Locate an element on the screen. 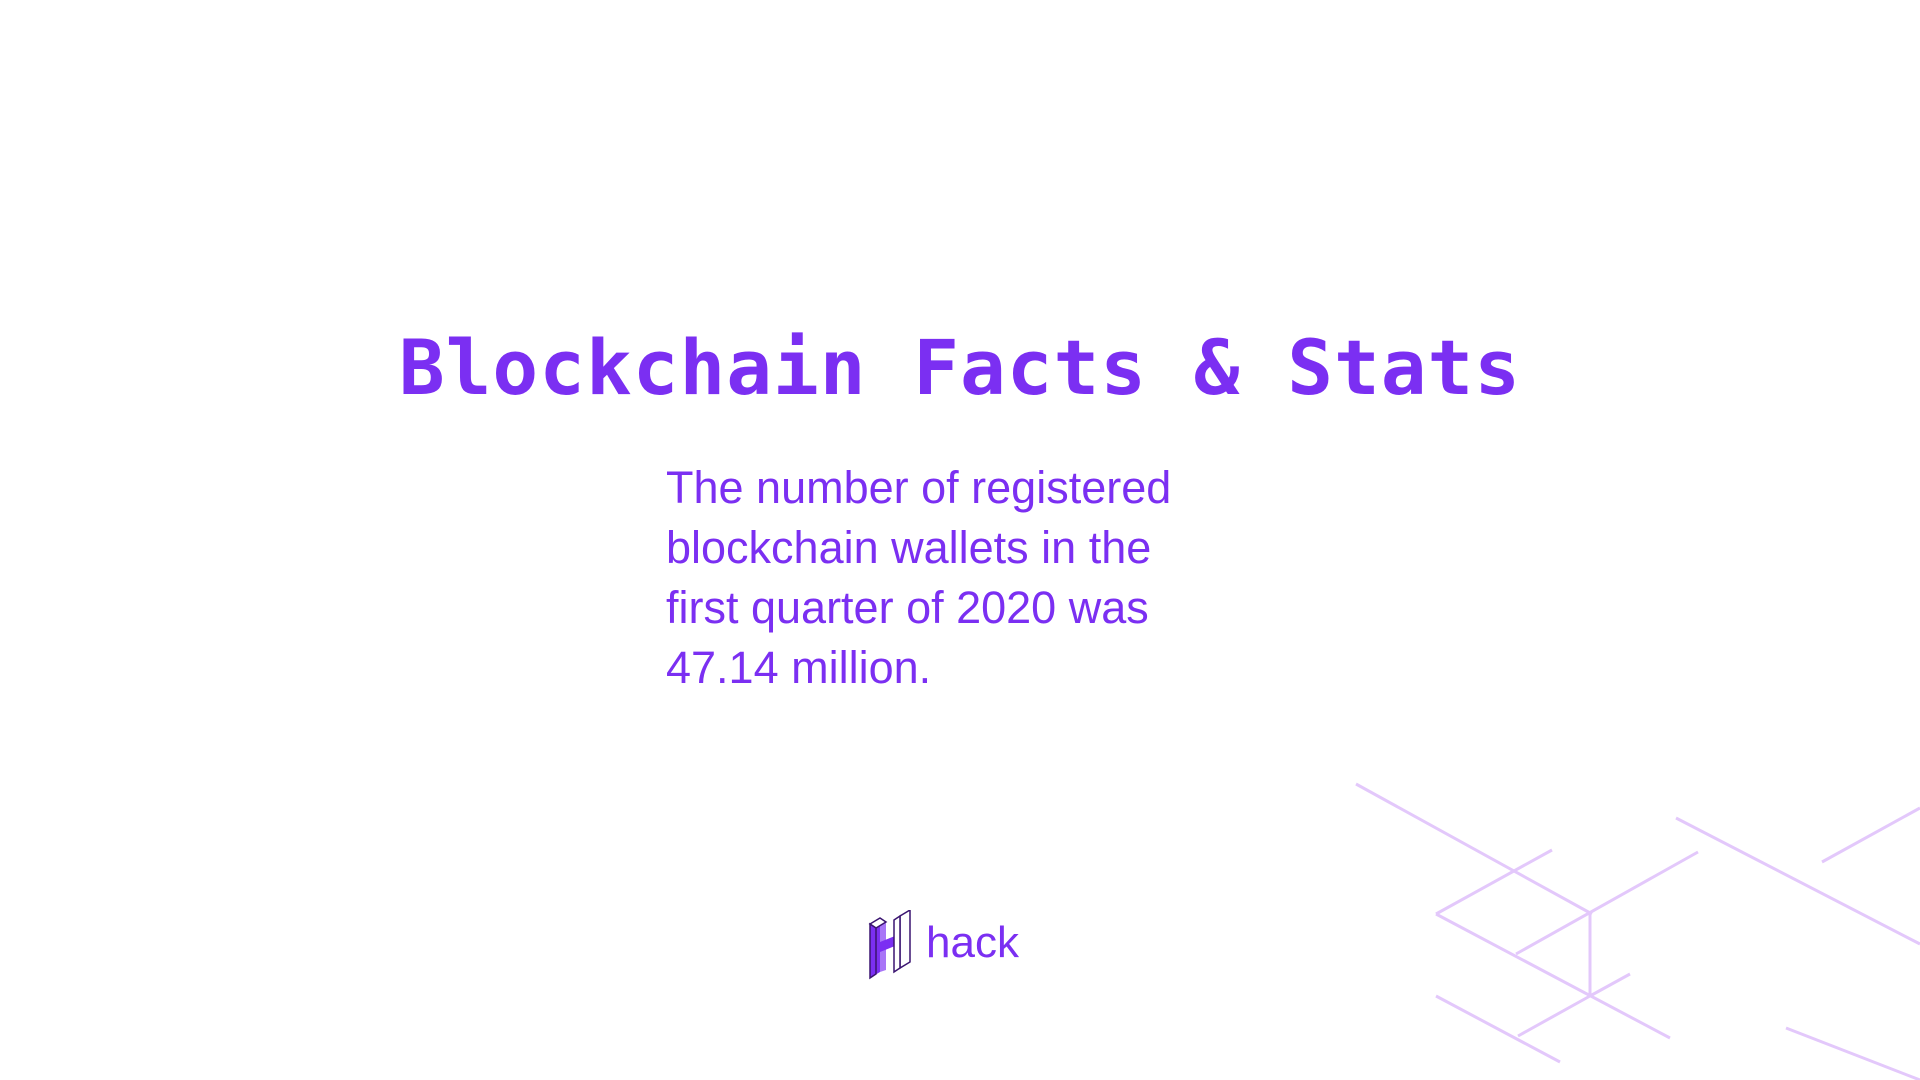 This screenshot has width=1920, height=1080. slide-title: Blockchain Facts & Stats is located at coordinates (960, 367).